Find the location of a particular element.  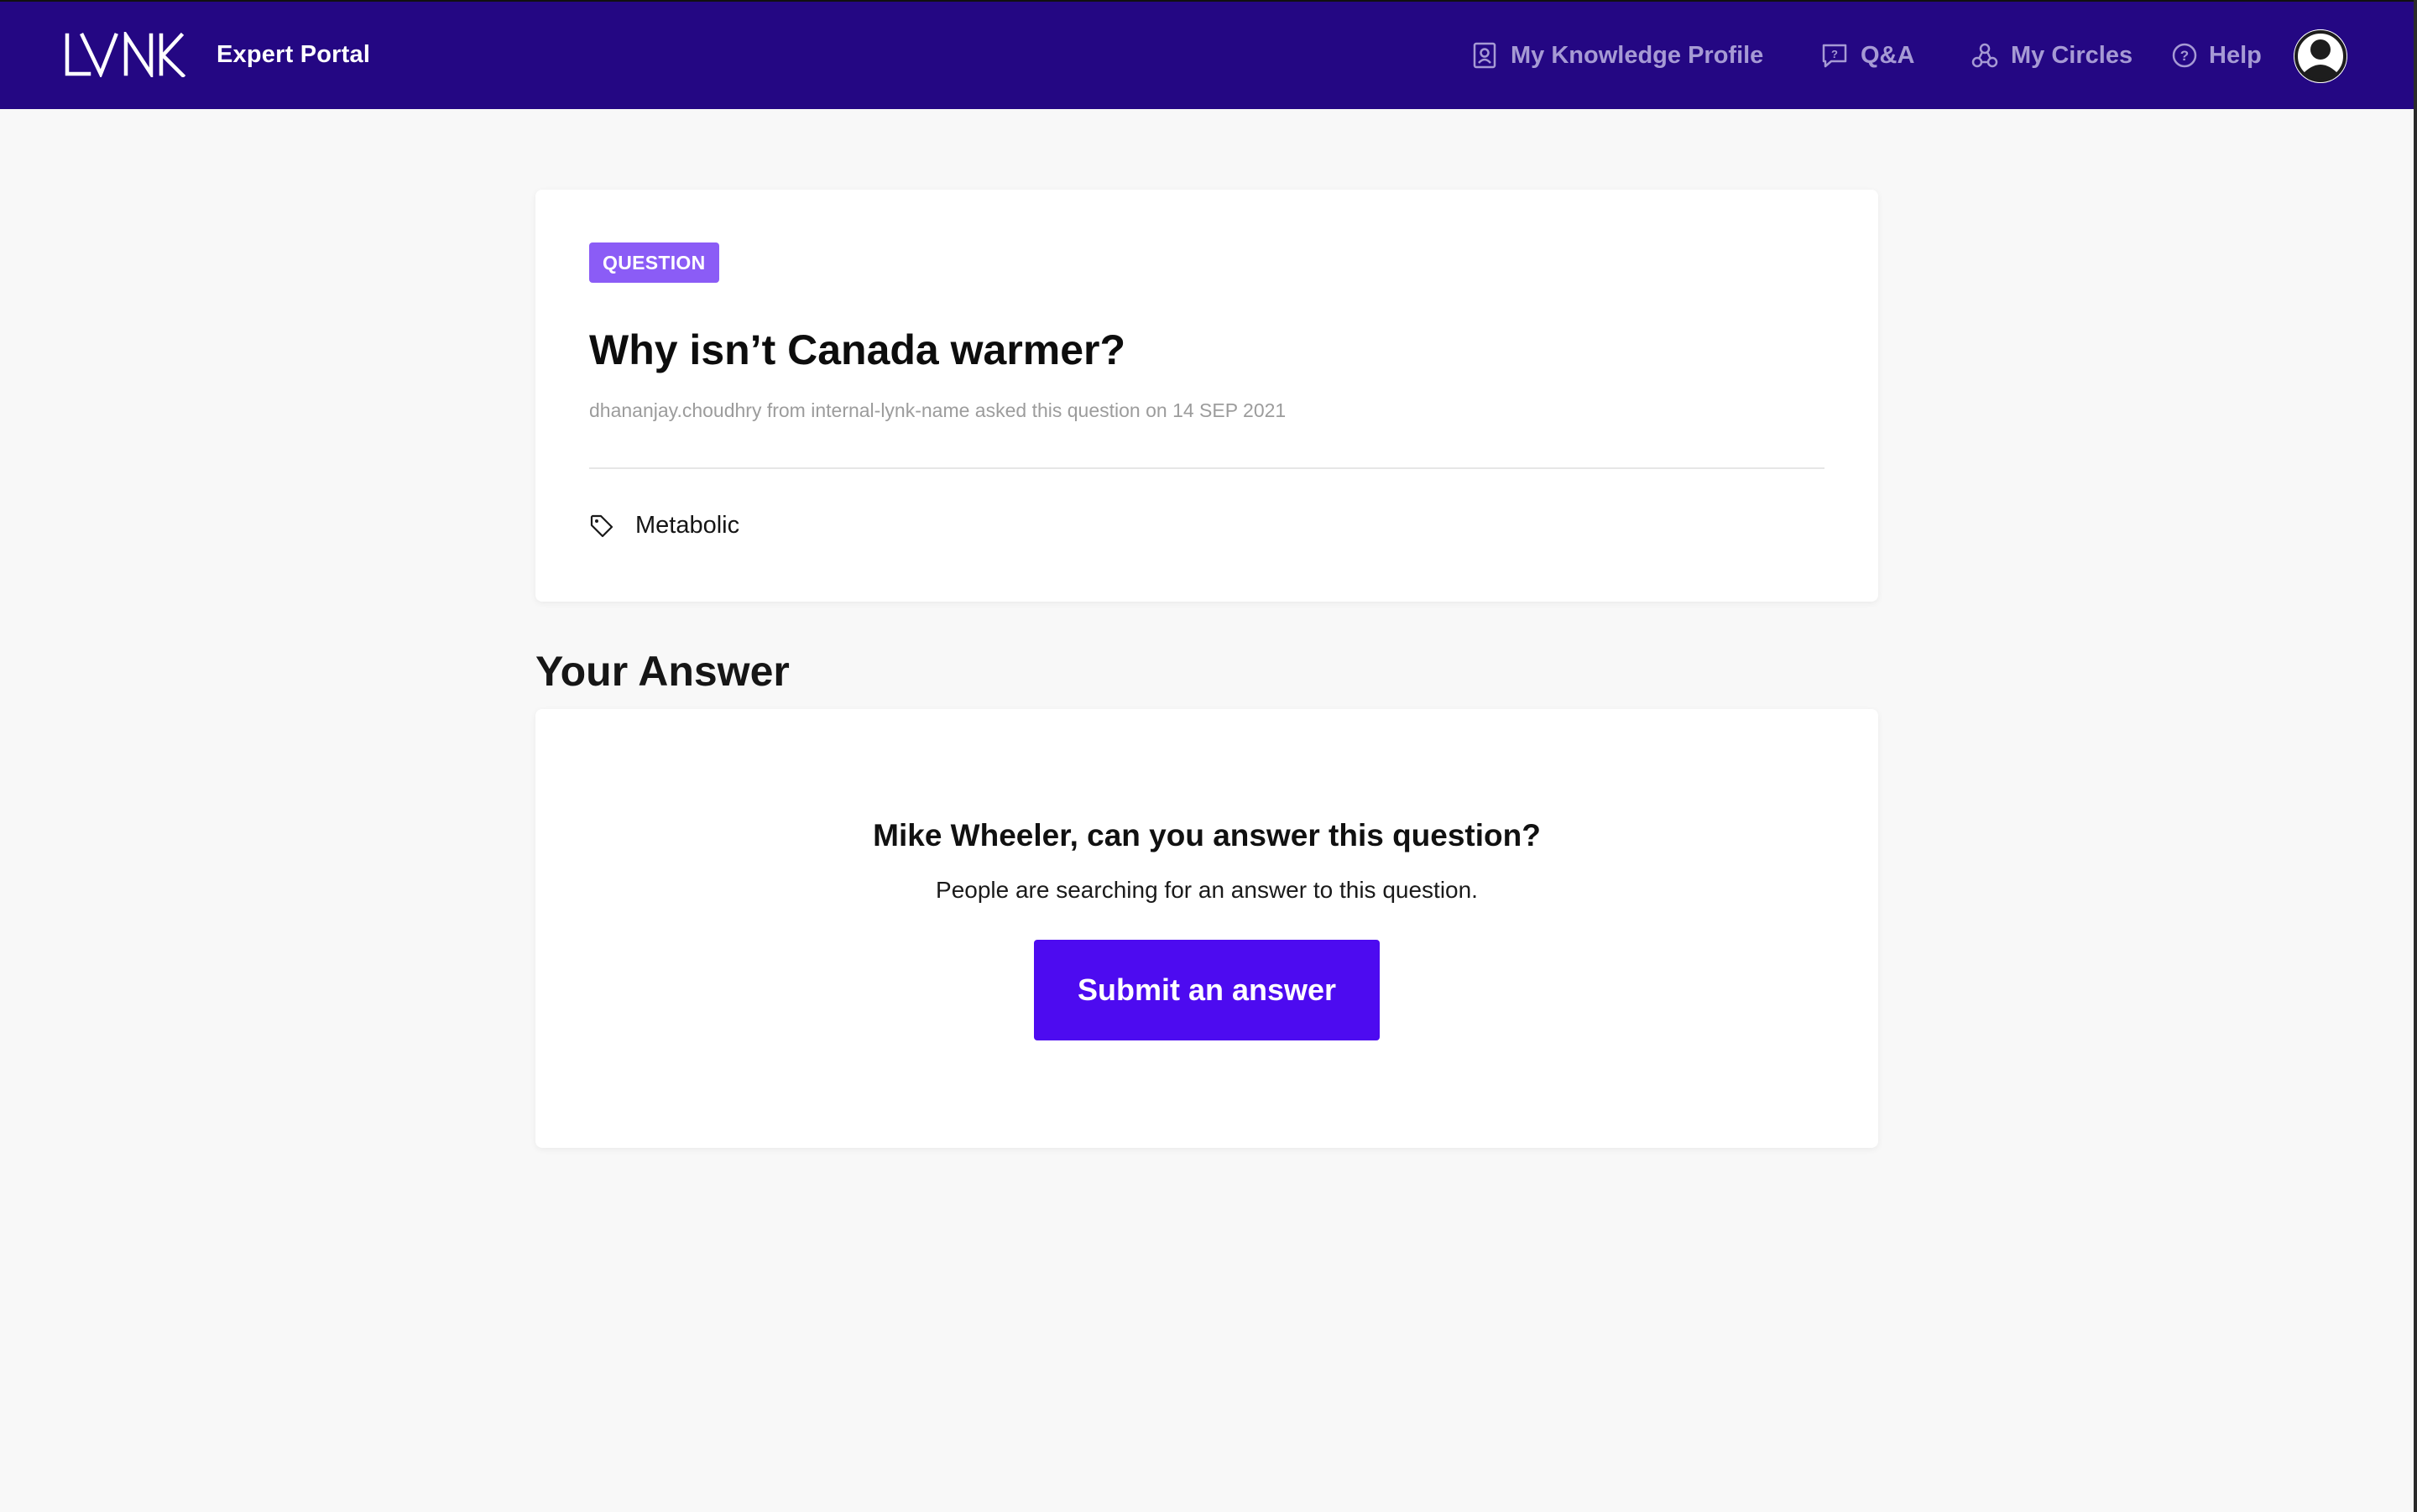

lynk-logo is located at coordinates (126, 54).